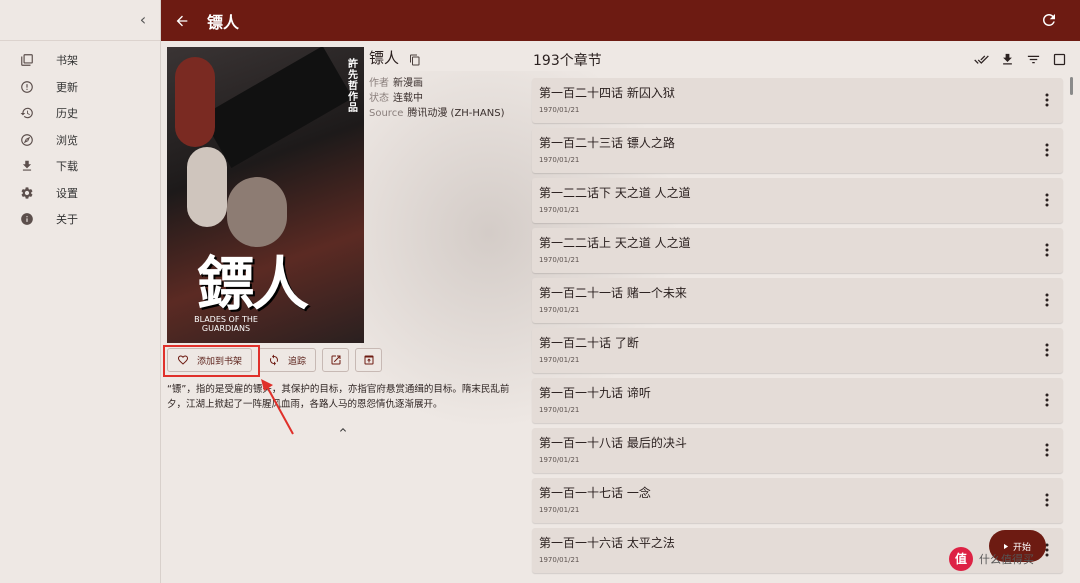 The width and height of the screenshot is (1080, 583). What do you see at coordinates (80, 113) in the screenshot?
I see `sidebar-item-history: 历史` at bounding box center [80, 113].